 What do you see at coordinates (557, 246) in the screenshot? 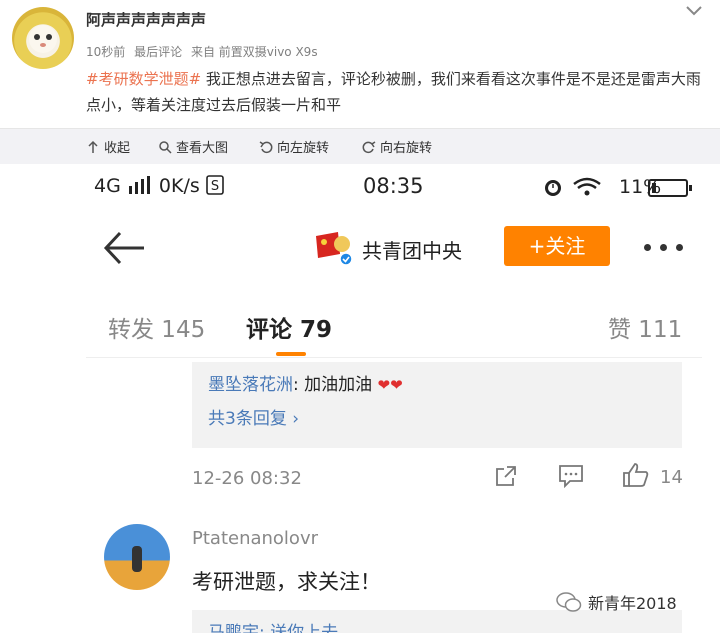
I see `follow-button: +关注` at bounding box center [557, 246].